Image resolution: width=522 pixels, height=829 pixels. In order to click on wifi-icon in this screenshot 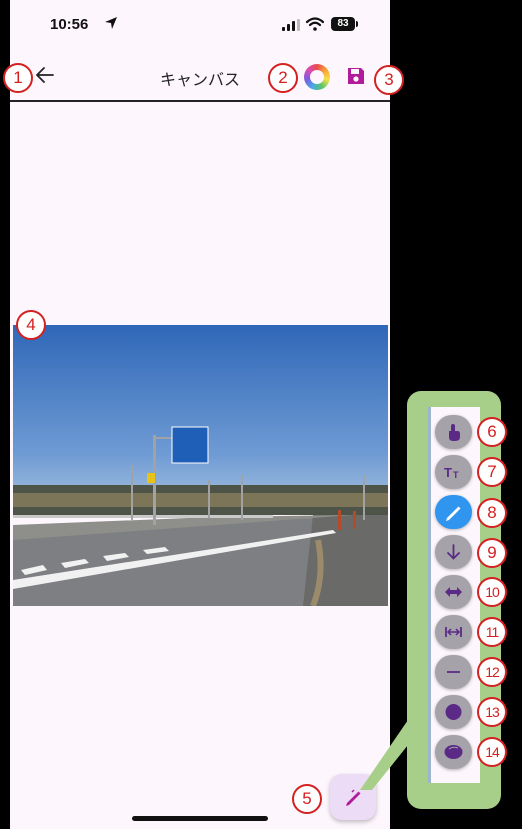, I will do `click(315, 24)`.